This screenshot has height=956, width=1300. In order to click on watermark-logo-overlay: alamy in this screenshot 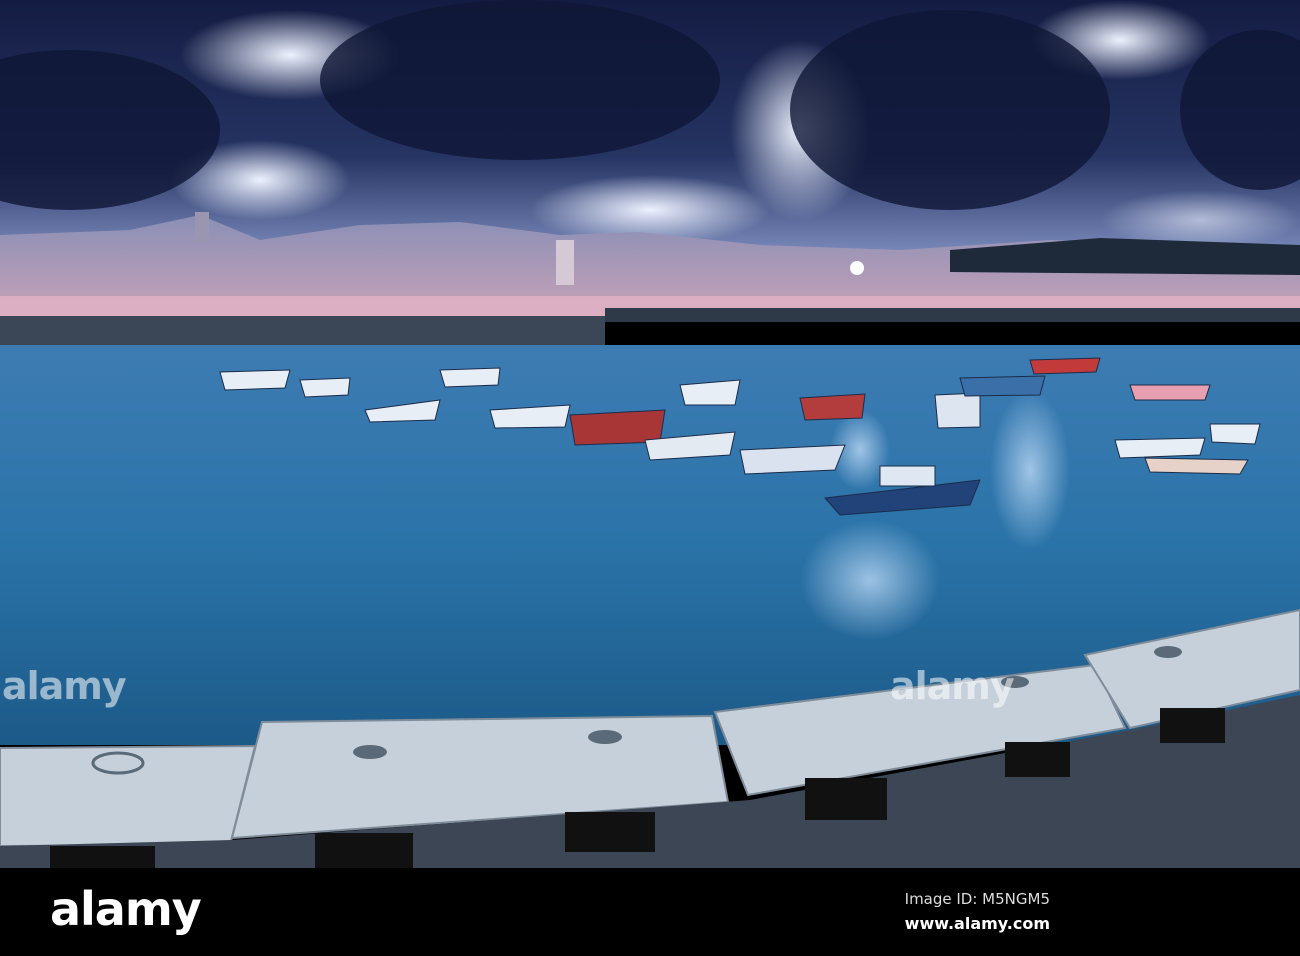, I will do `click(64, 686)`.